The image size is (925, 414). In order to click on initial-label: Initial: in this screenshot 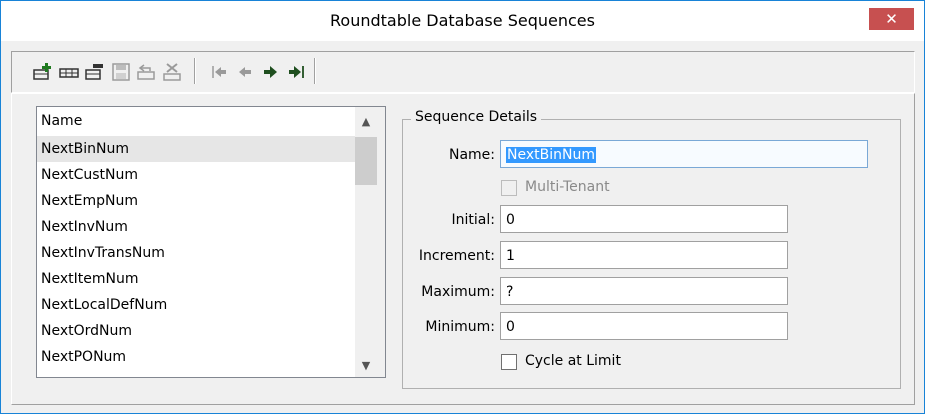, I will do `click(473, 220)`.